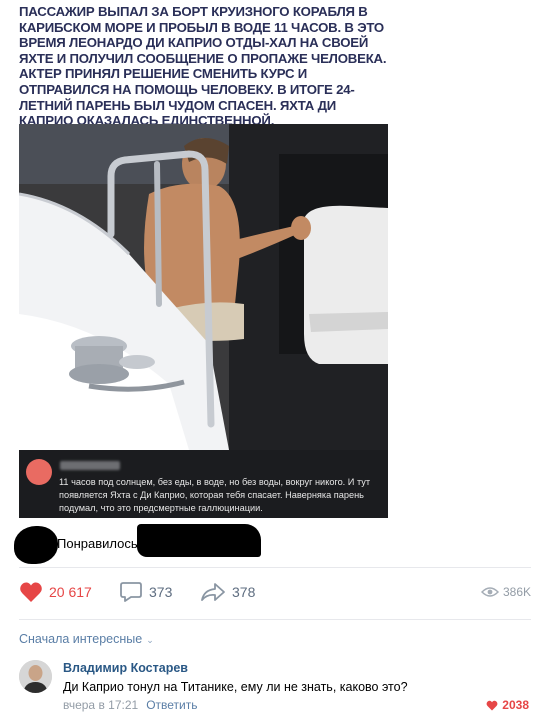 The image size is (550, 726). I want to click on share-button: 378, so click(227, 592).